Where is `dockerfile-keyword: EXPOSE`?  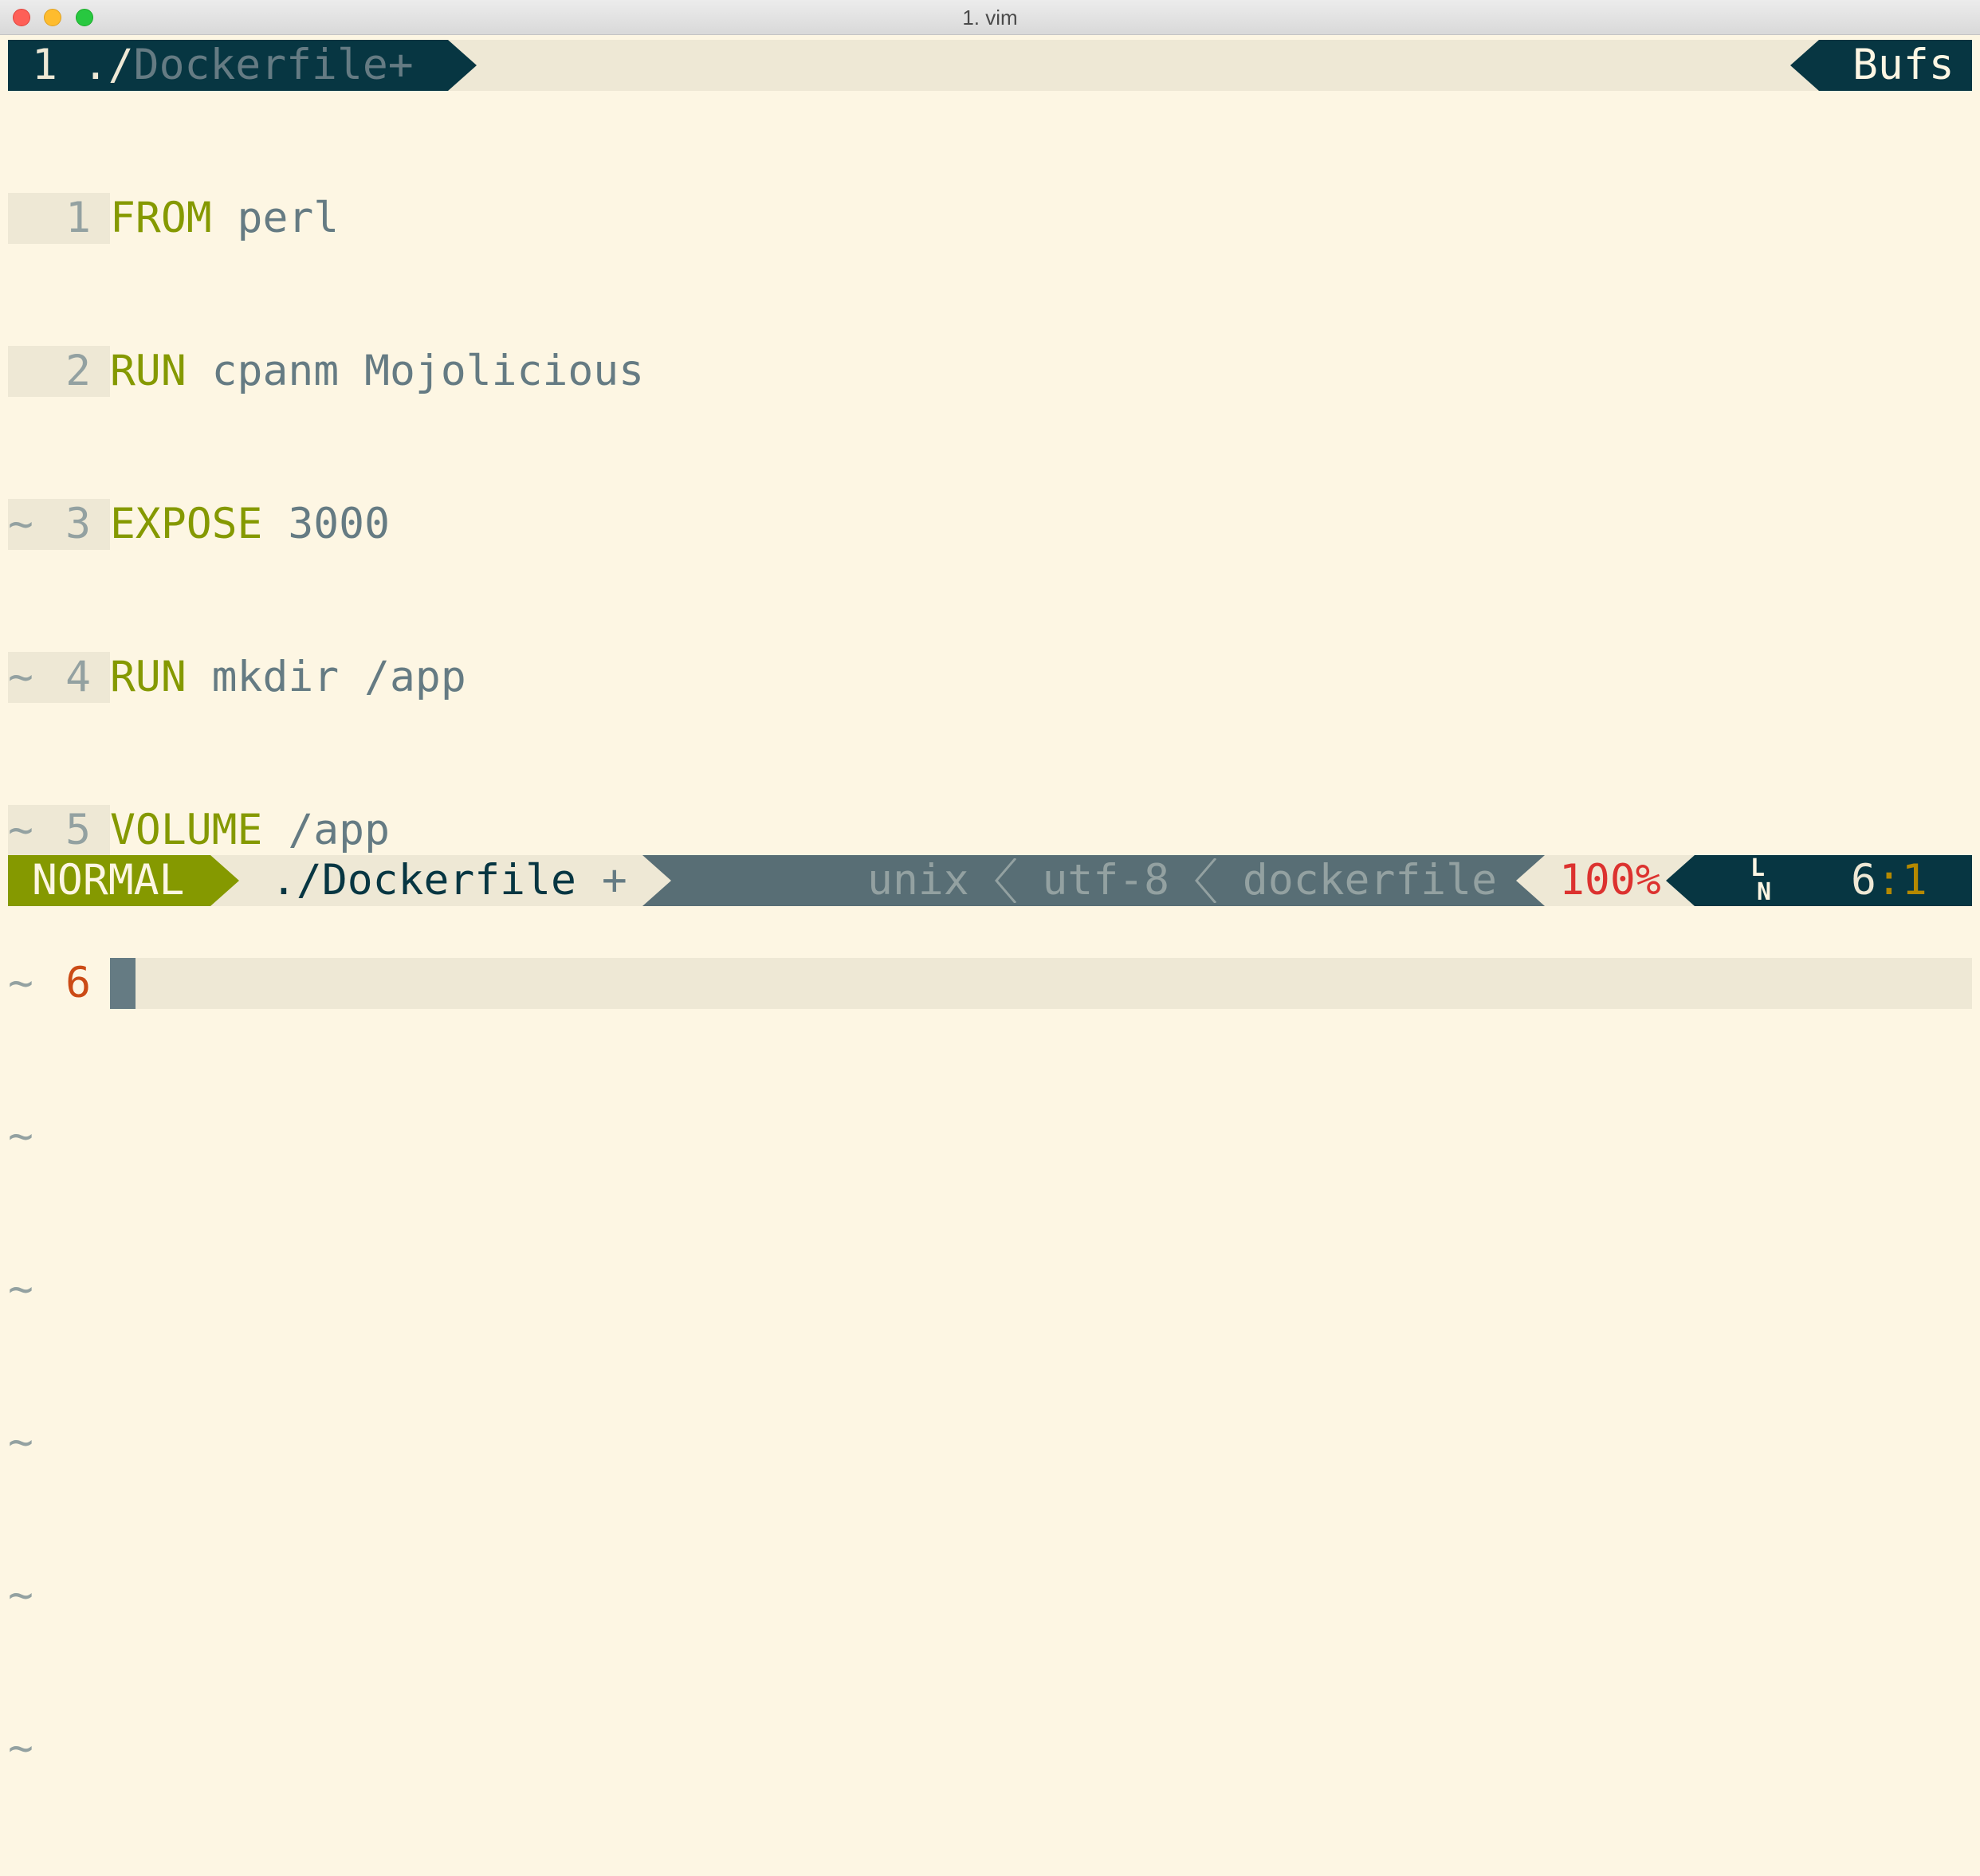 dockerfile-keyword: EXPOSE is located at coordinates (187, 524).